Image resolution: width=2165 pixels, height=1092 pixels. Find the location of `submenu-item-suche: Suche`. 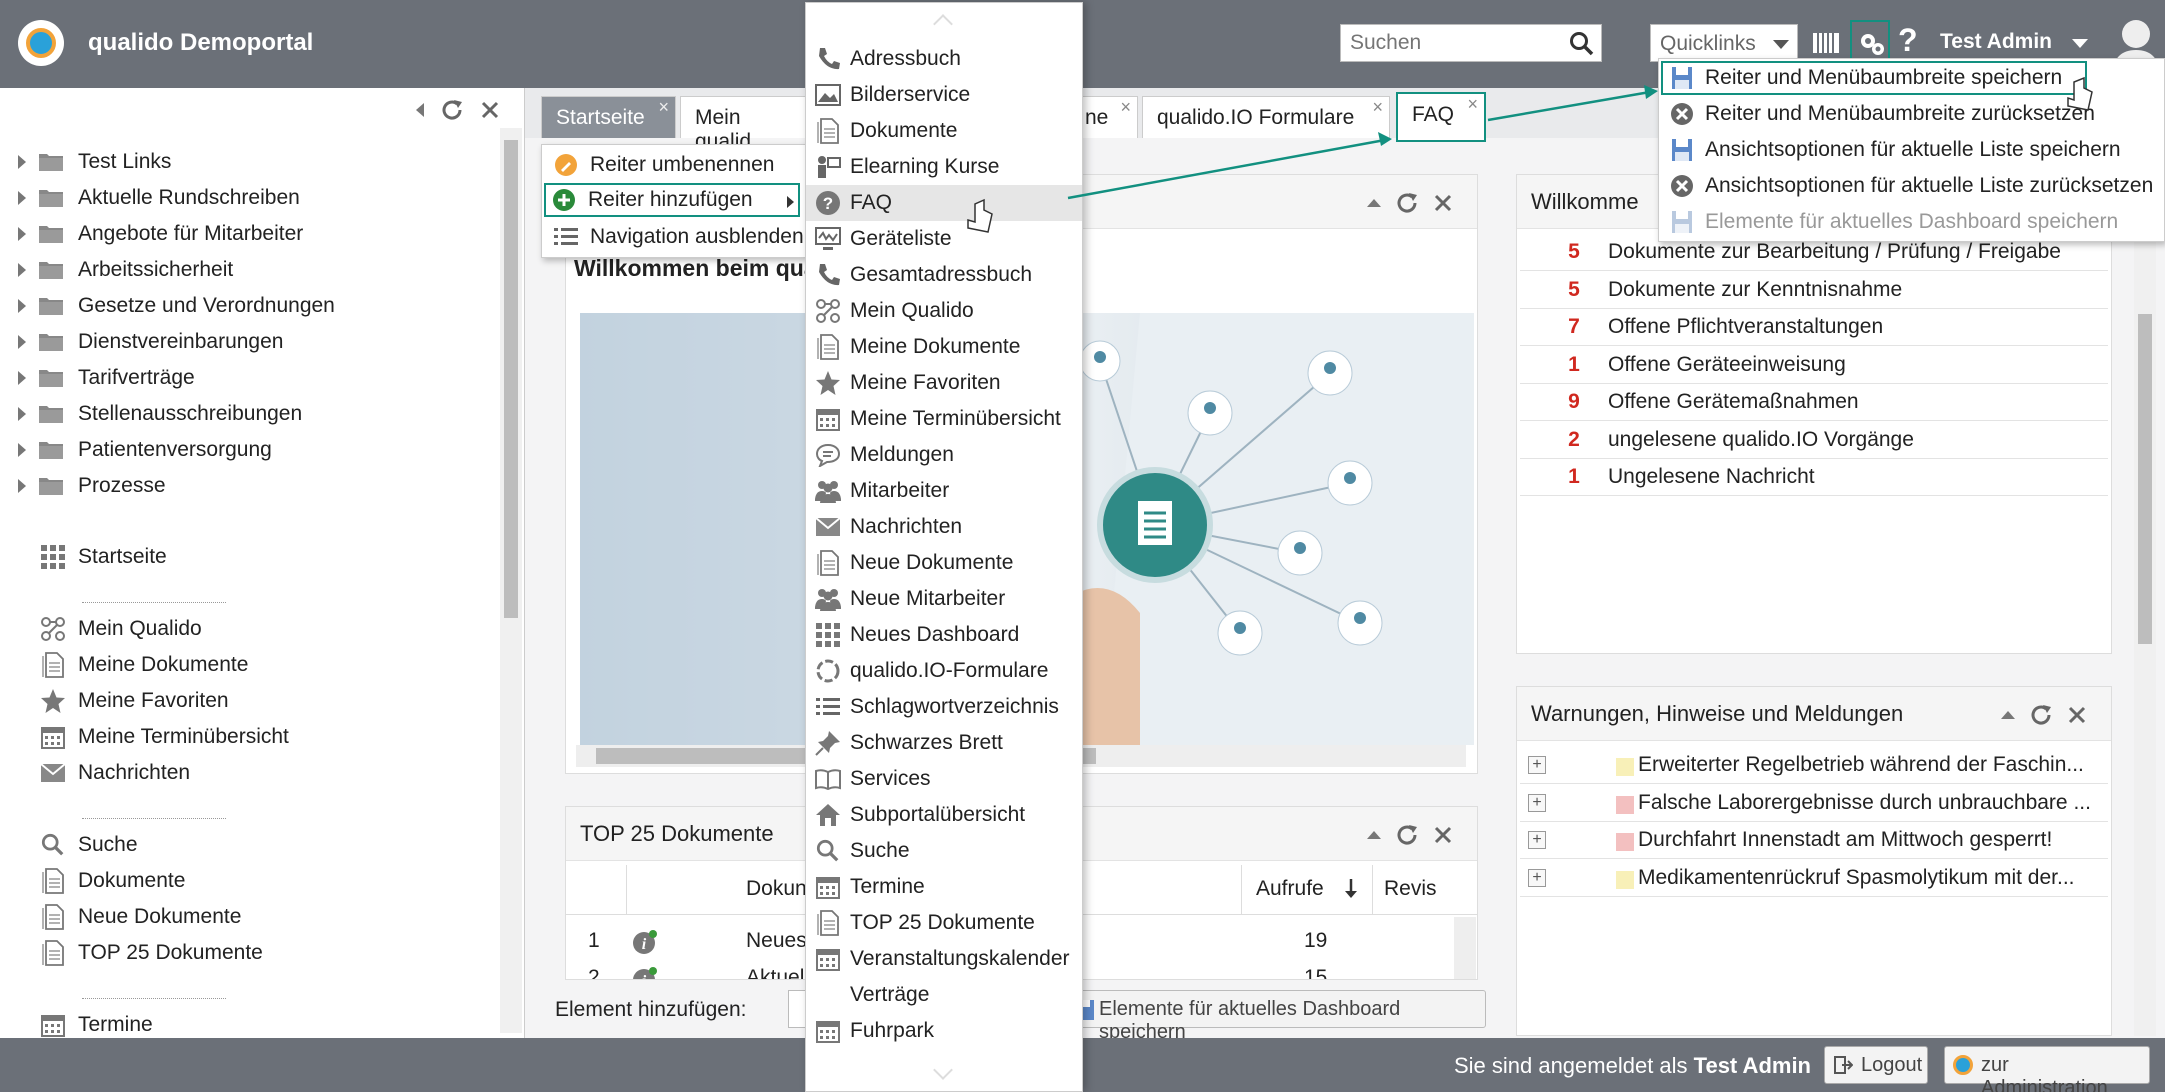

submenu-item-suche: Suche is located at coordinates (944, 851).